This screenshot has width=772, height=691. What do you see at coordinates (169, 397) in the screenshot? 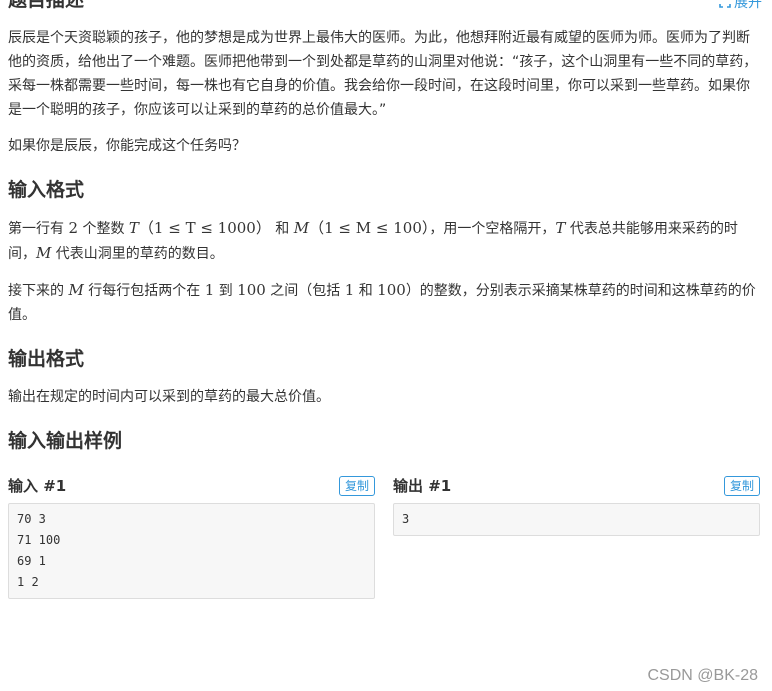
I see `output-format-paragraph: 输出在规定的时间内可以采到的草药的最大总价值。` at bounding box center [169, 397].